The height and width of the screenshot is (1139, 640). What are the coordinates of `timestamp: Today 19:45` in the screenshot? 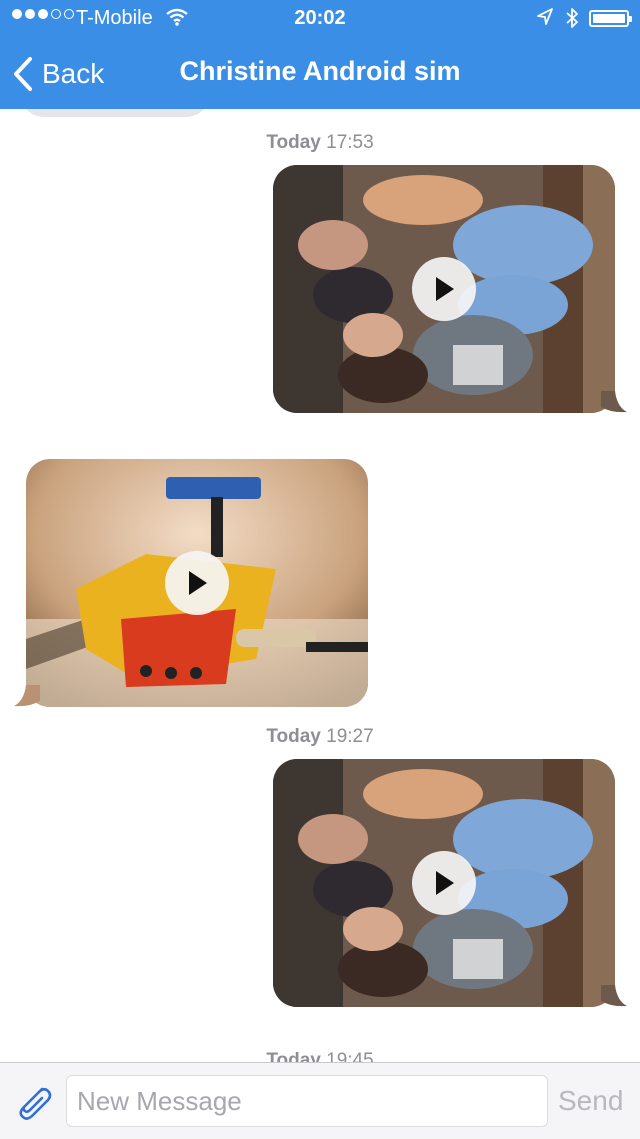 It's located at (320, 1056).